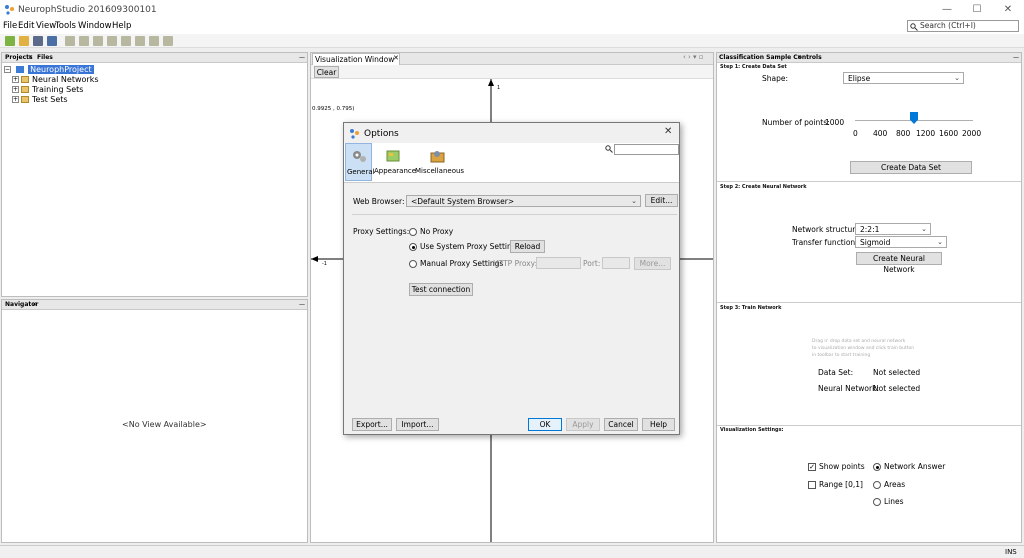 This screenshot has height=558, width=1024. I want to click on tab-visualization: Visualization Window 1, so click(356, 64).